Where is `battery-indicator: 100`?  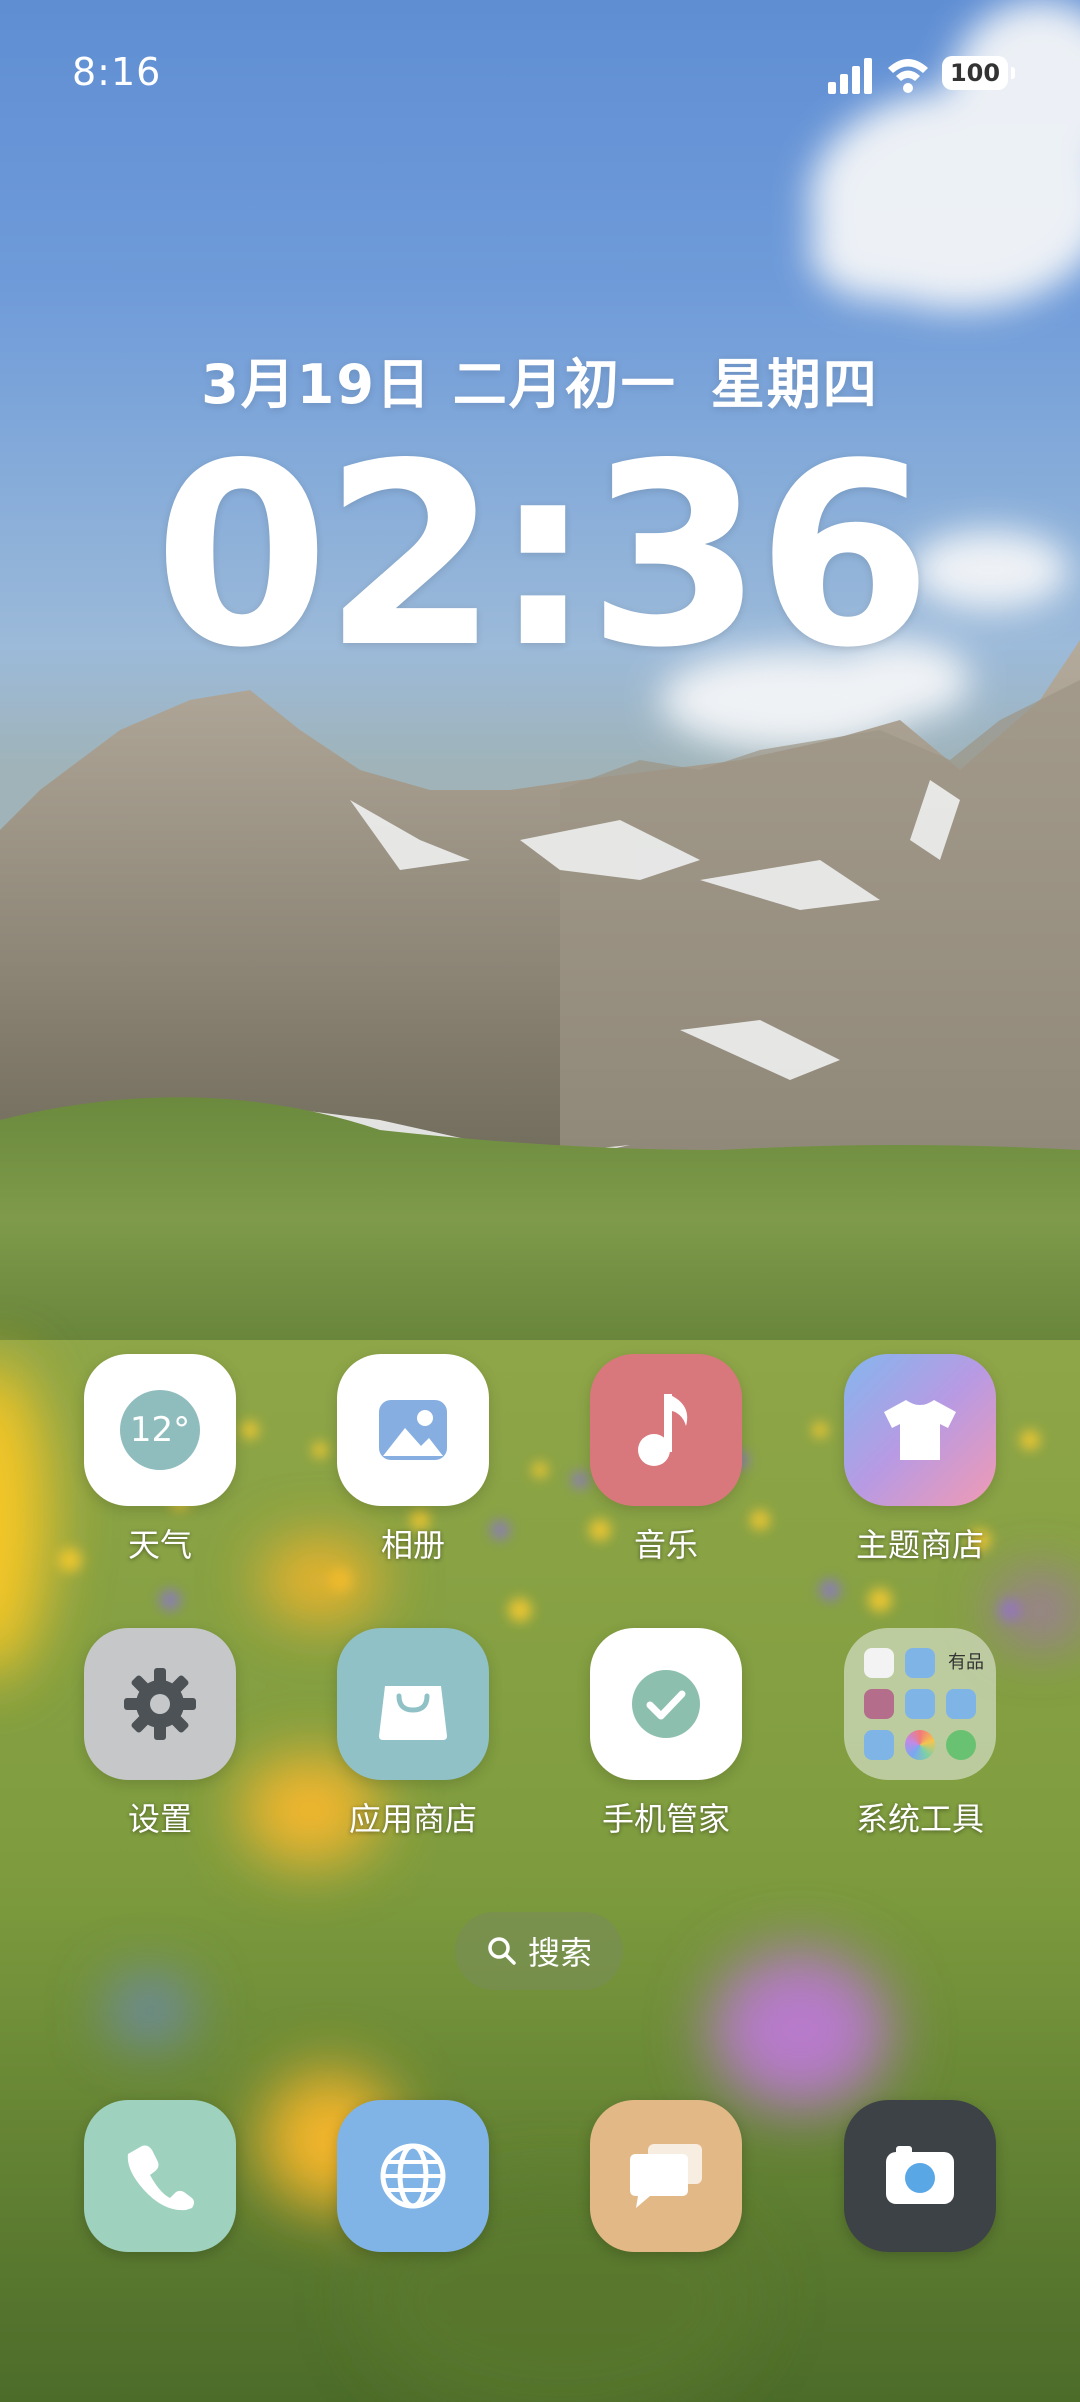 battery-indicator: 100 is located at coordinates (978, 73).